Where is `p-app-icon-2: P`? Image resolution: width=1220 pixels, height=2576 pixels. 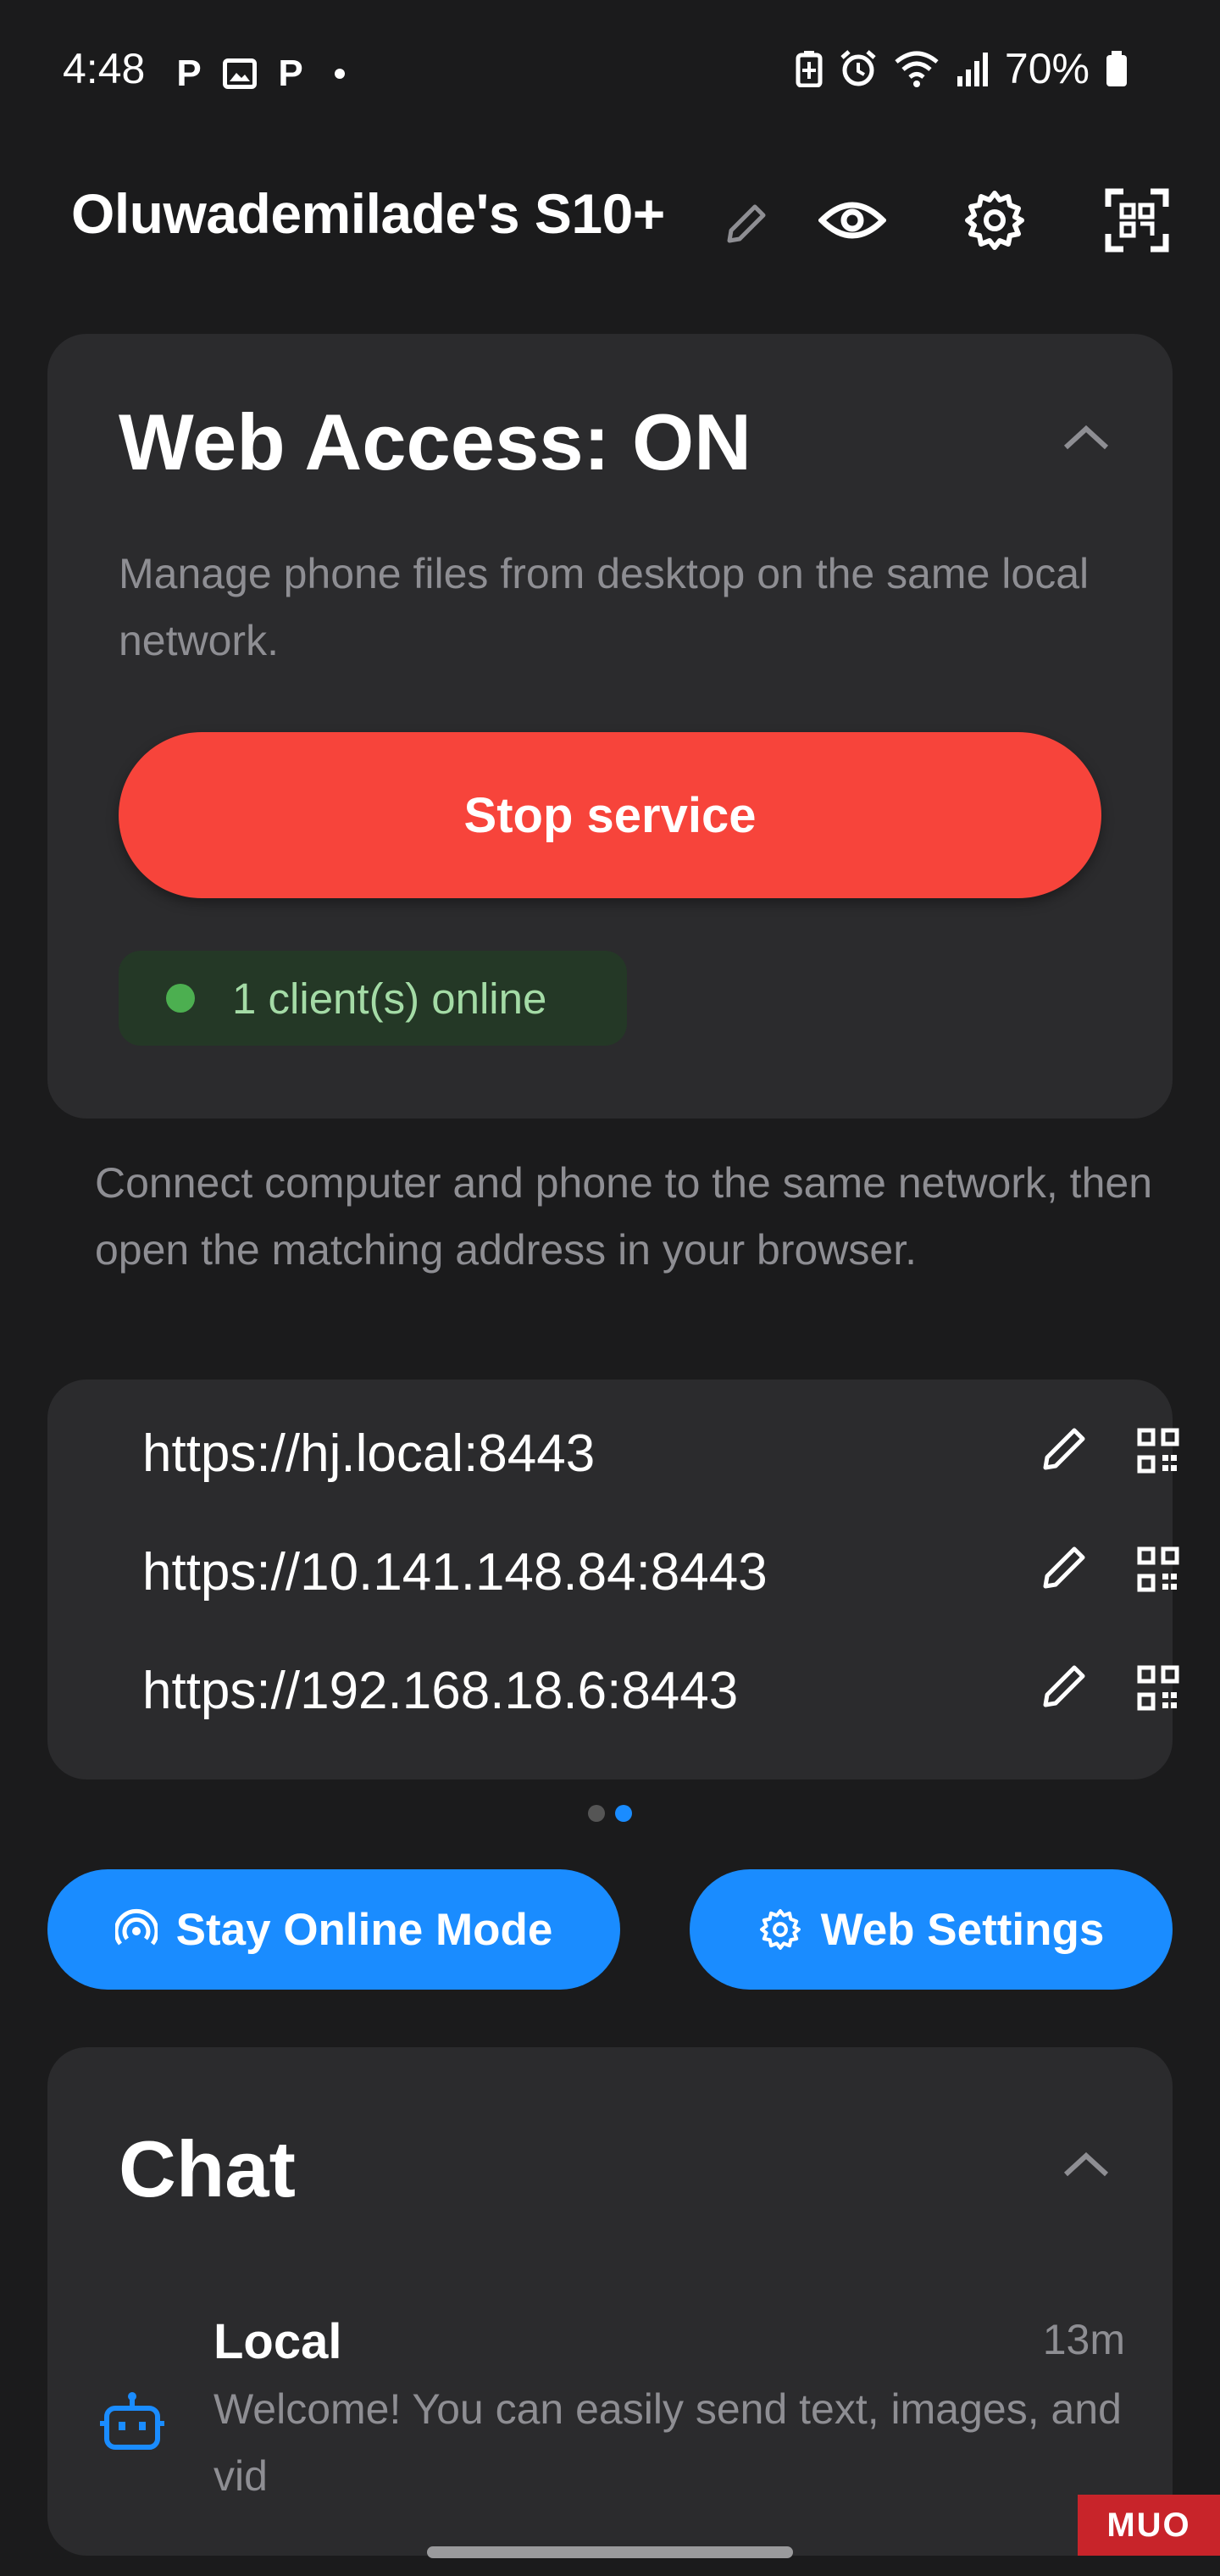
p-app-icon-2: P is located at coordinates (290, 73).